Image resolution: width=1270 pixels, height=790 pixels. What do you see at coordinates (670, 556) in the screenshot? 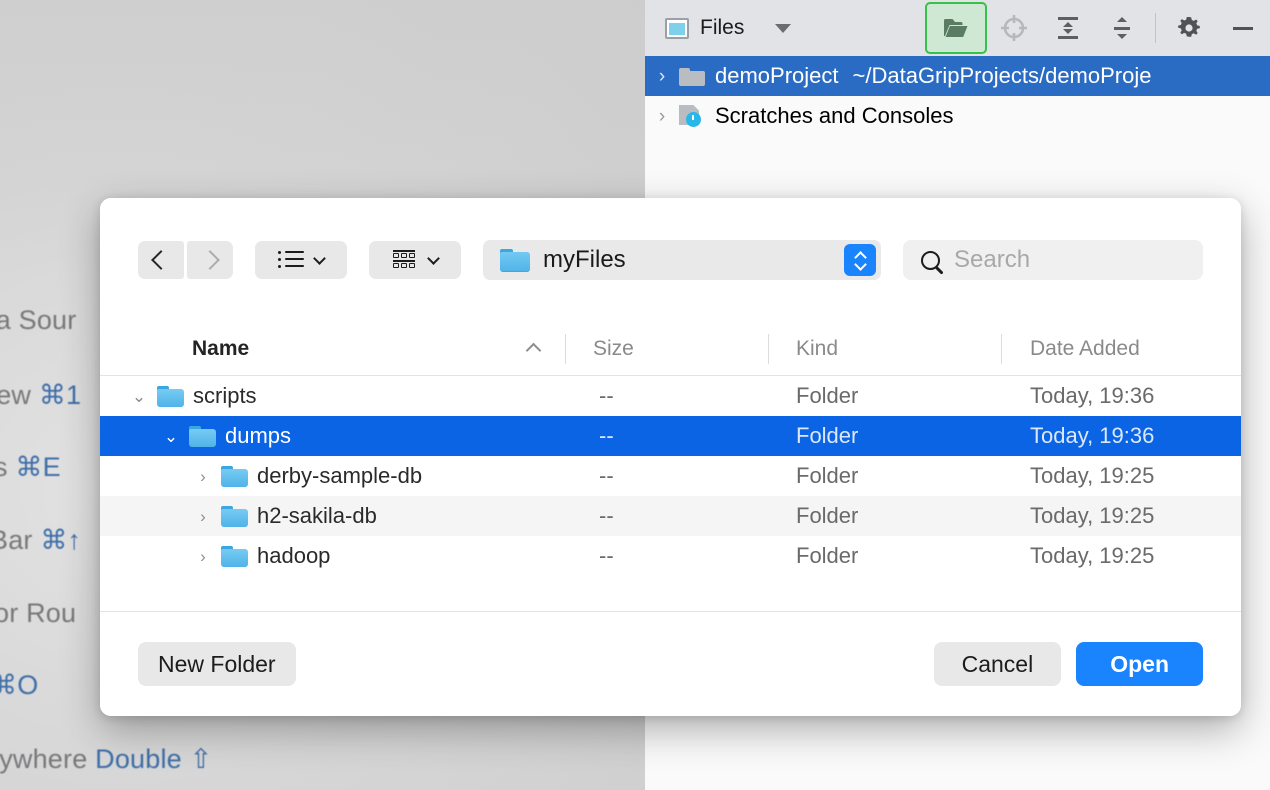
I see `table-row: › hadoop -- Folder Today, 19:25` at bounding box center [670, 556].